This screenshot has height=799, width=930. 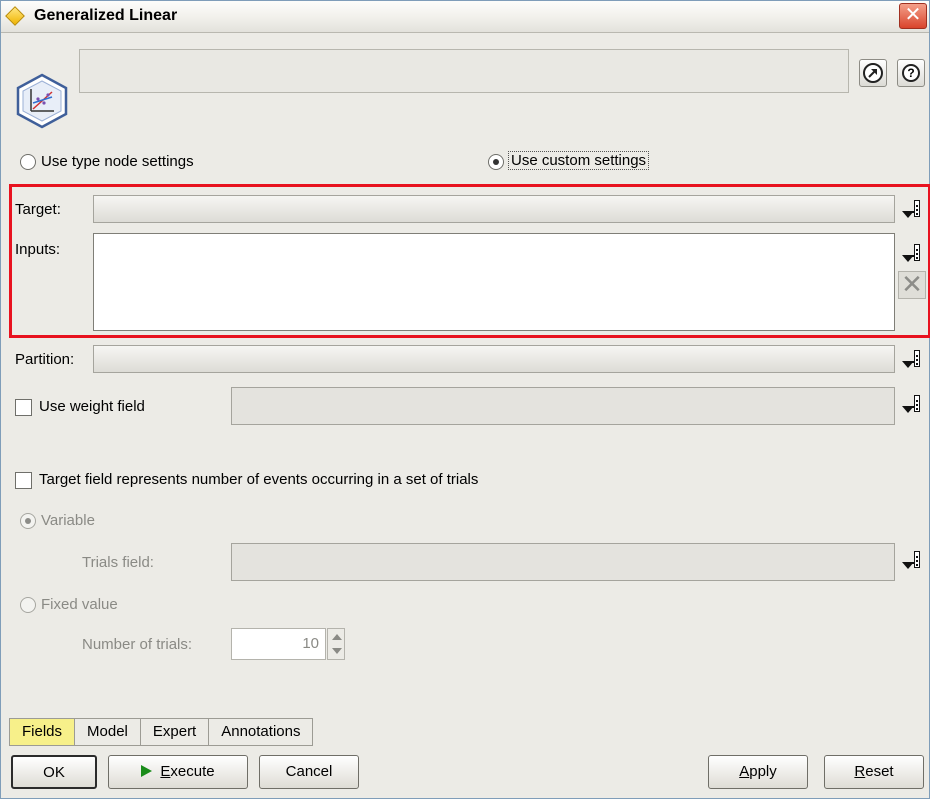 I want to click on generalized-linear-node-icon, so click(x=42, y=101).